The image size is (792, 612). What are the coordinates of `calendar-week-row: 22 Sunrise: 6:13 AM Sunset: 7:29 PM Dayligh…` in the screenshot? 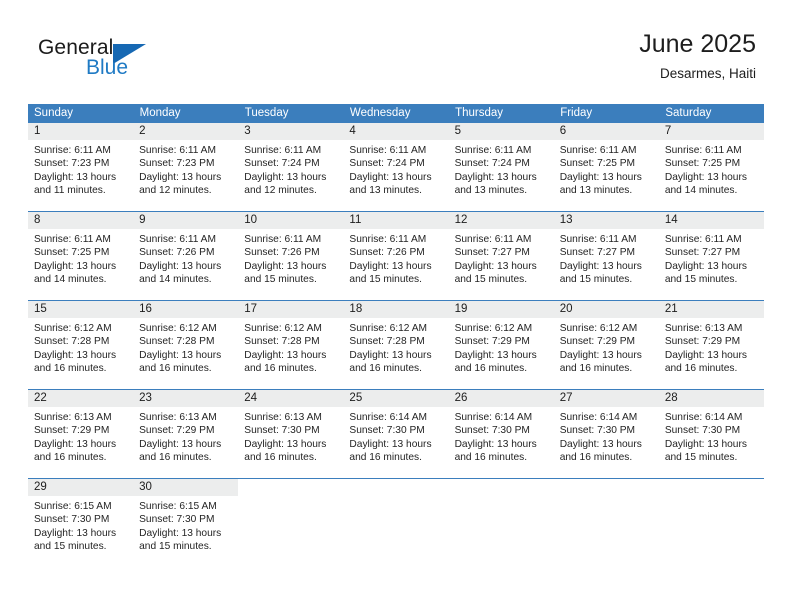 It's located at (396, 434).